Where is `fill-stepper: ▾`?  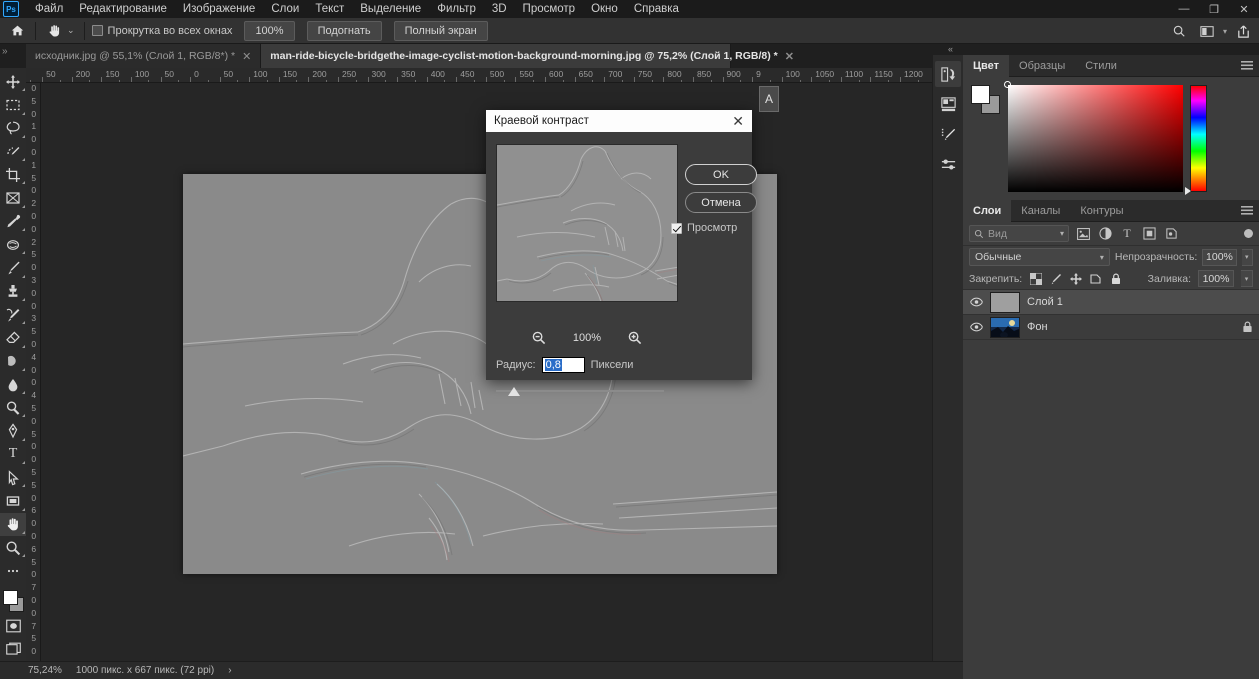
fill-stepper: ▾ is located at coordinates (1247, 278).